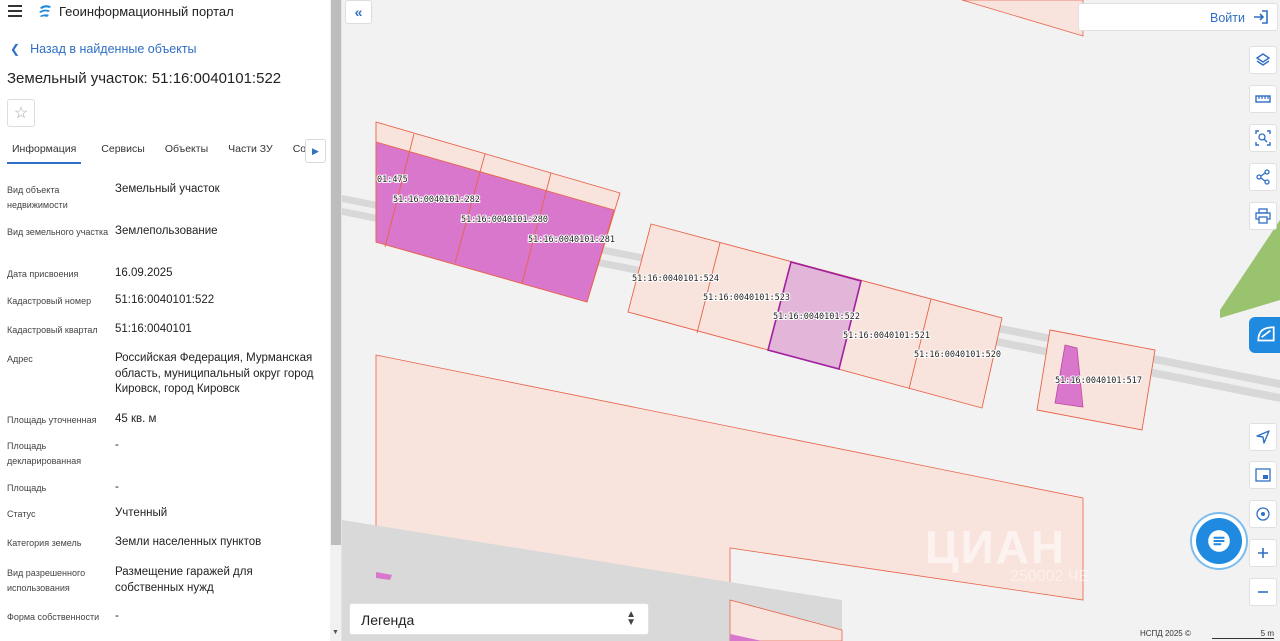 The width and height of the screenshot is (1280, 641). I want to click on property-value: 51:16:0040101, so click(153, 329).